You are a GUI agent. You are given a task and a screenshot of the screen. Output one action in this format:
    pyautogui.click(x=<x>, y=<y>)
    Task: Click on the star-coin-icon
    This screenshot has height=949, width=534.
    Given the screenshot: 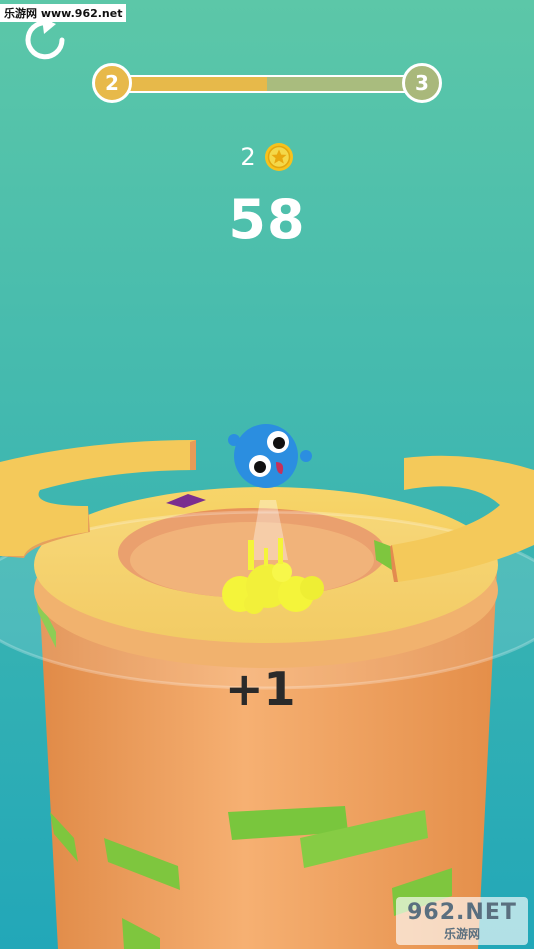 What is the action you would take?
    pyautogui.click(x=278, y=157)
    